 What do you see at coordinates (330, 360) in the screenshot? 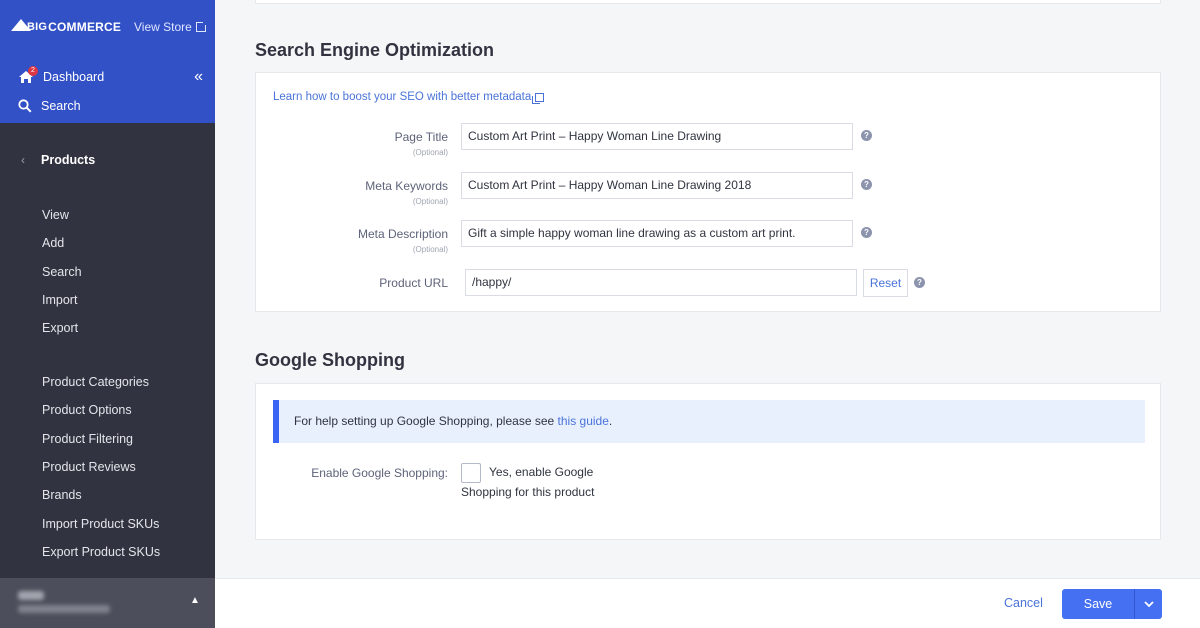
I see `google-shopping-section-title: Google Shopping` at bounding box center [330, 360].